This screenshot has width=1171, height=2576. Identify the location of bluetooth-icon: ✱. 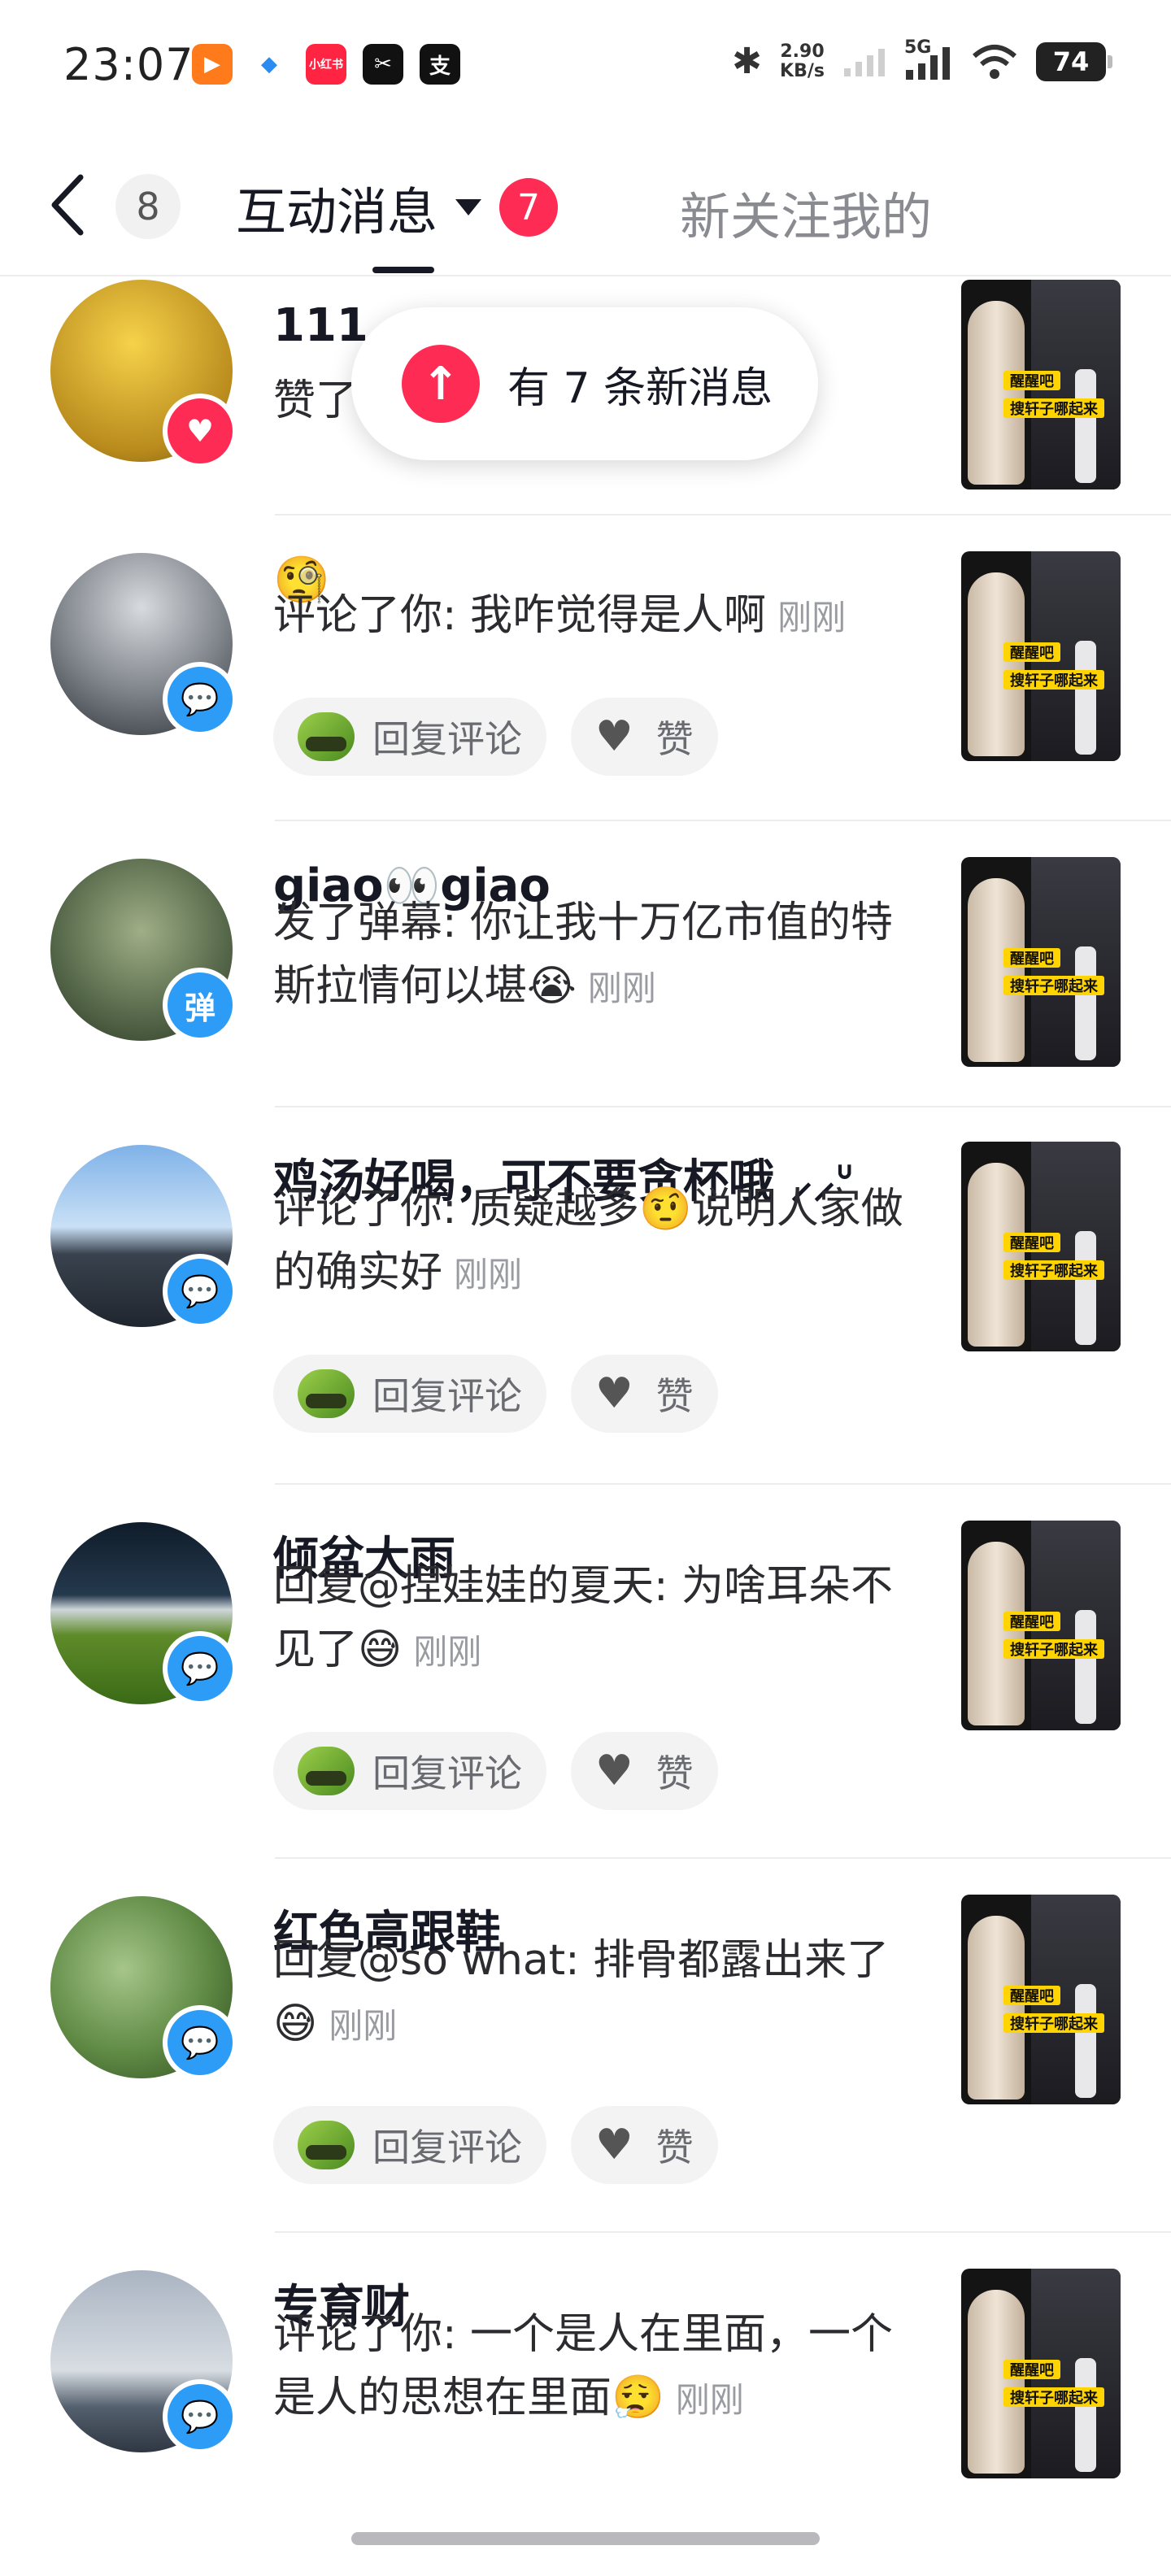
(748, 61).